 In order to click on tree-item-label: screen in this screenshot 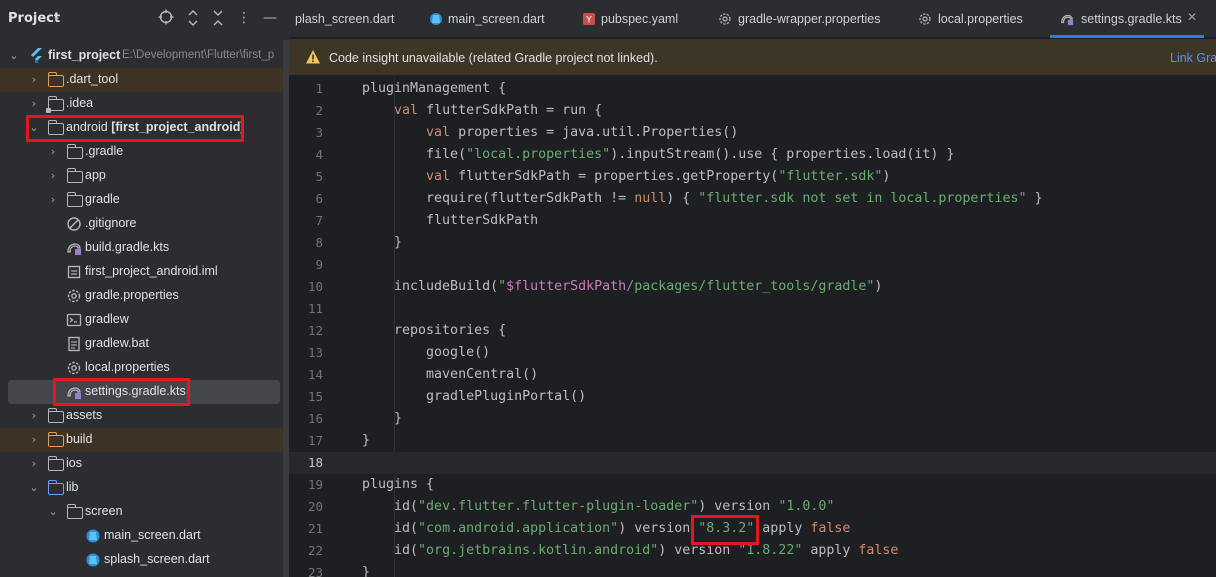, I will do `click(104, 511)`.